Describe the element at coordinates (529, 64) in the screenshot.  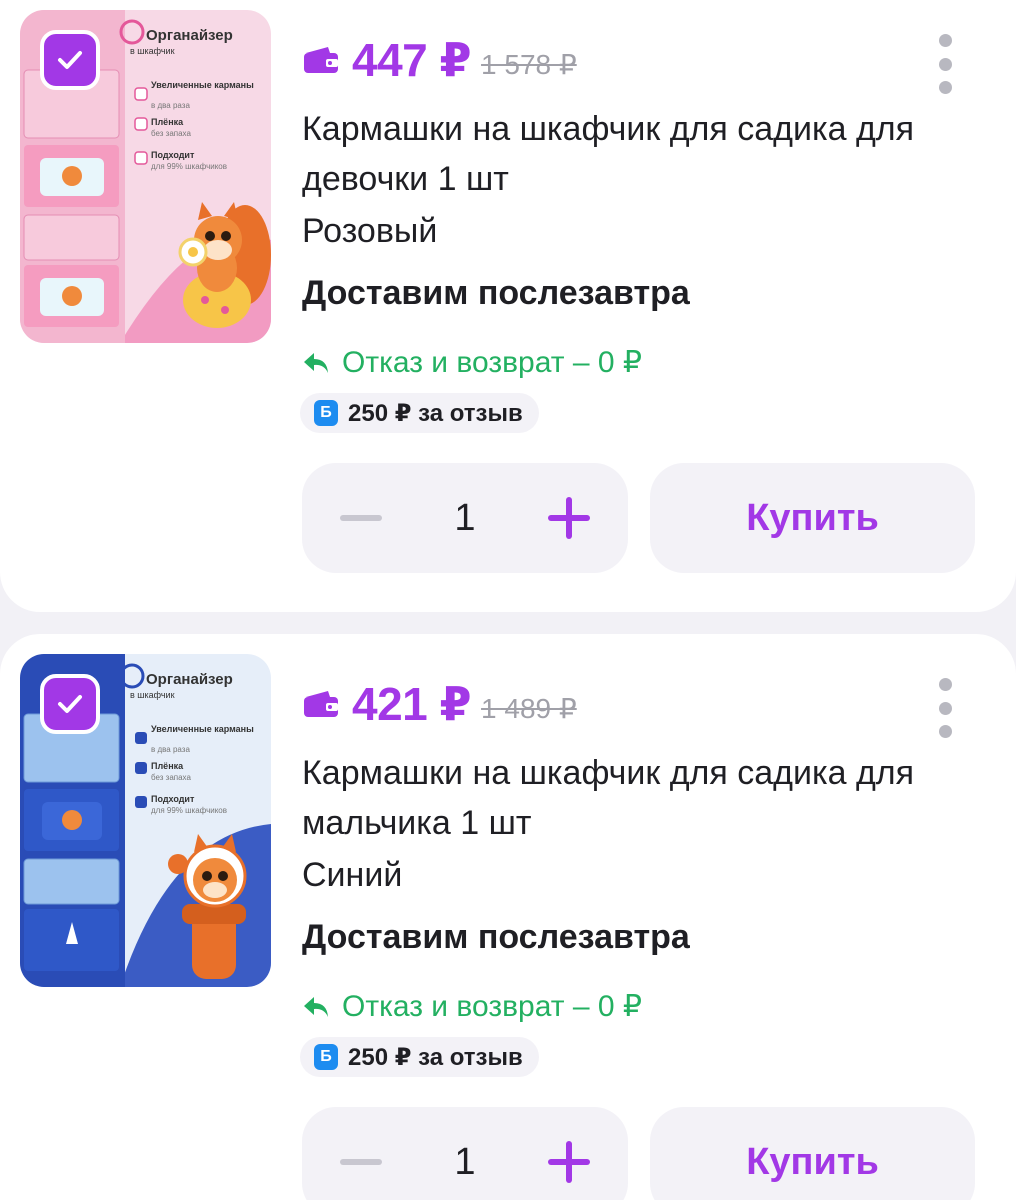
I see `old-price: 1 578 ₽` at that location.